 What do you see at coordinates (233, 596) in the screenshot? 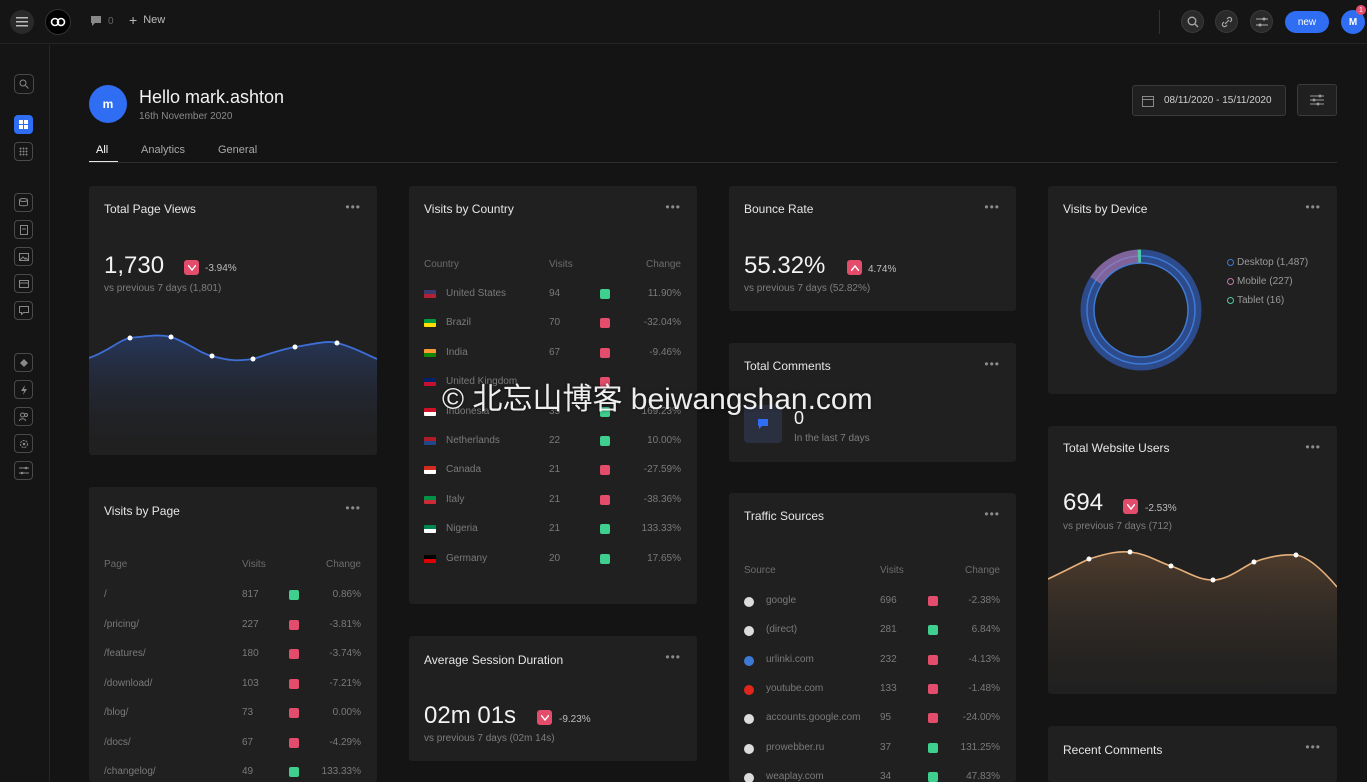
I see `table-row: / 817 0.86%` at bounding box center [233, 596].